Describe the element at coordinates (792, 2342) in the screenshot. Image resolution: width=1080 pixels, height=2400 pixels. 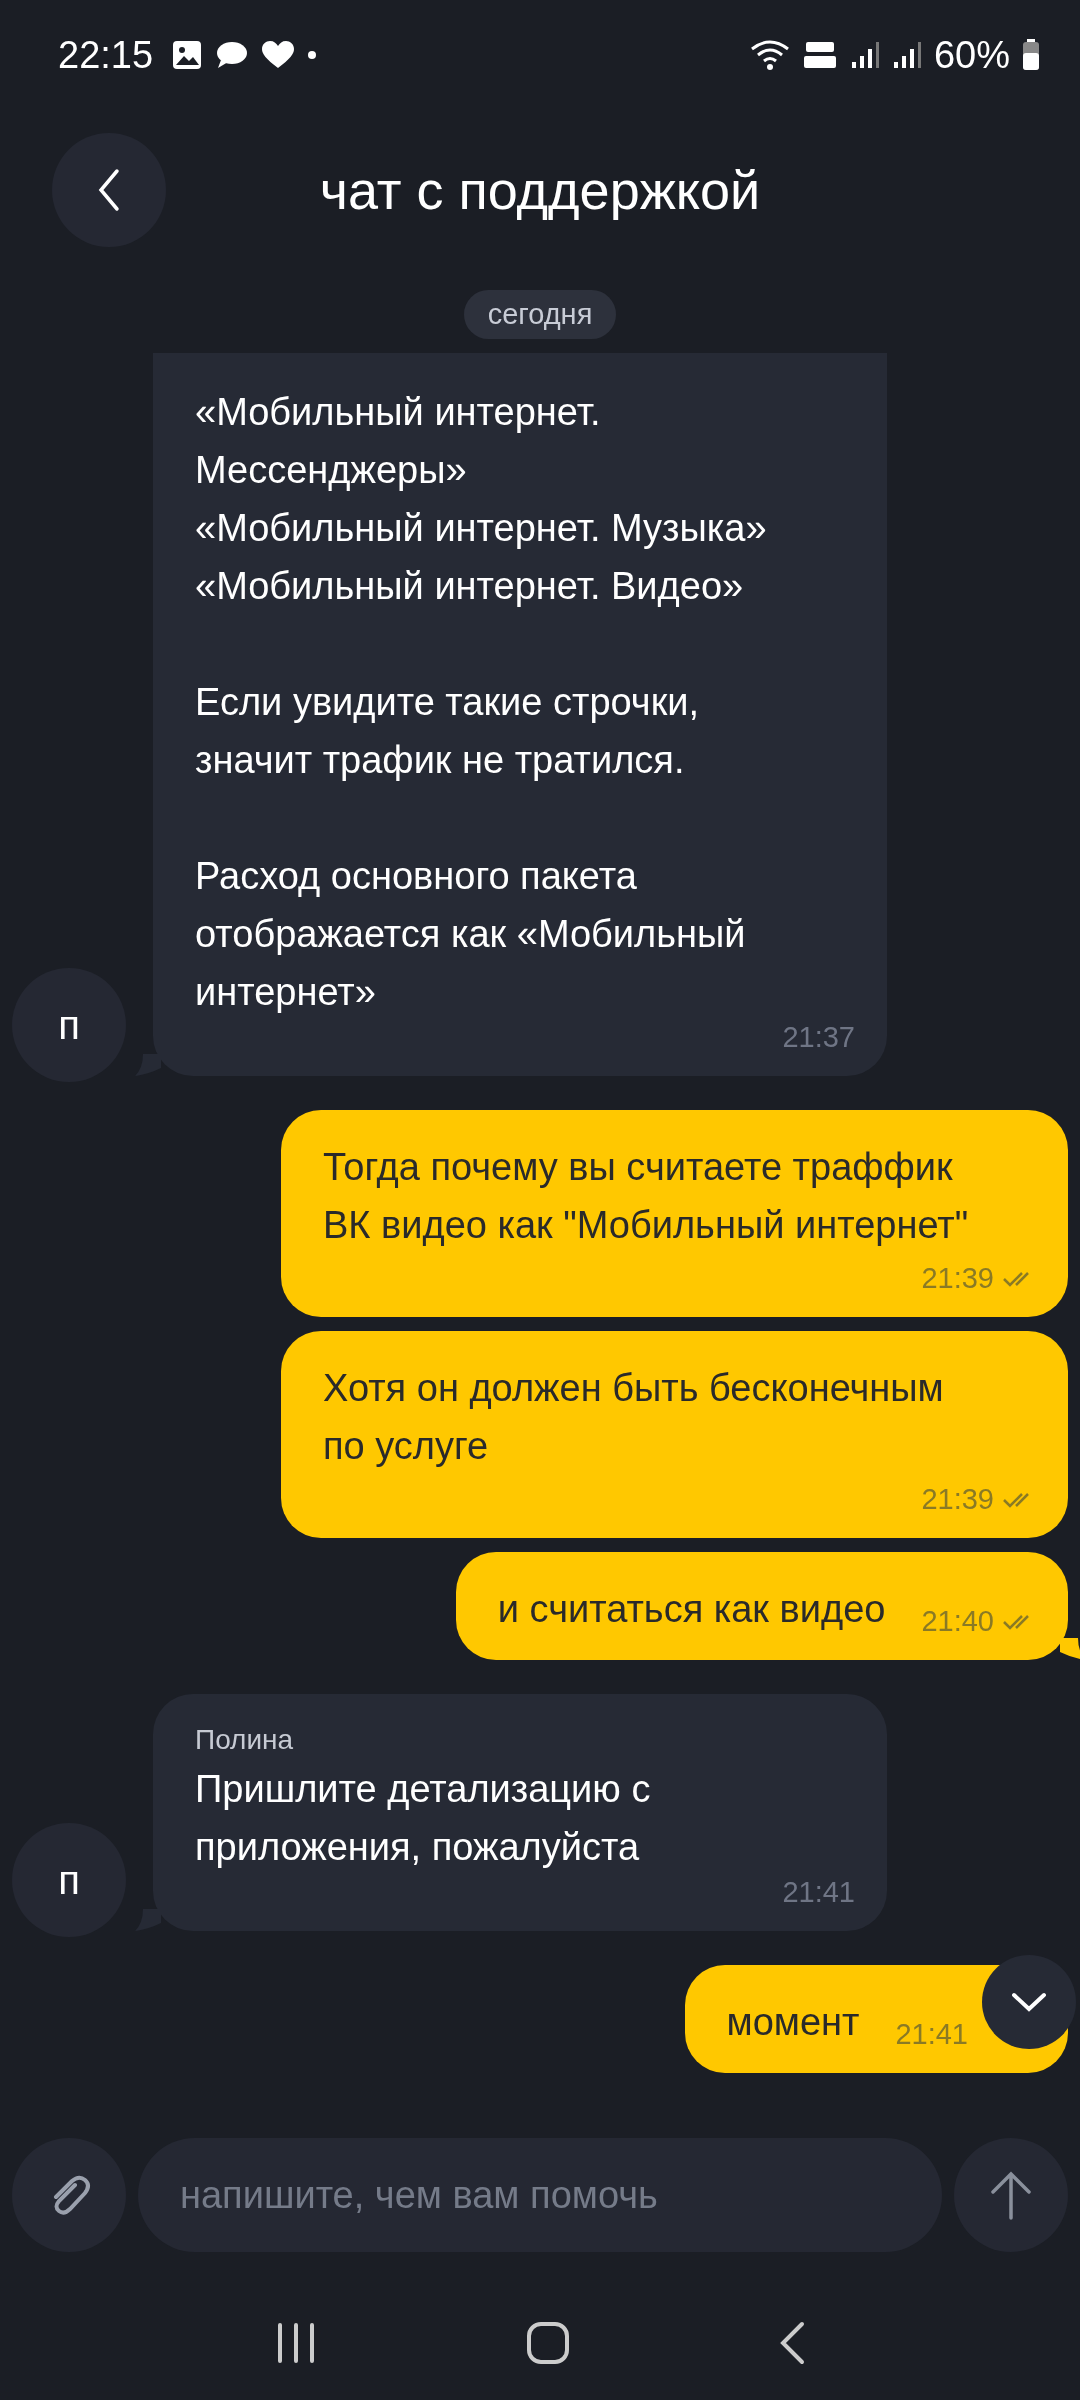
I see `back-nav-icon` at that location.